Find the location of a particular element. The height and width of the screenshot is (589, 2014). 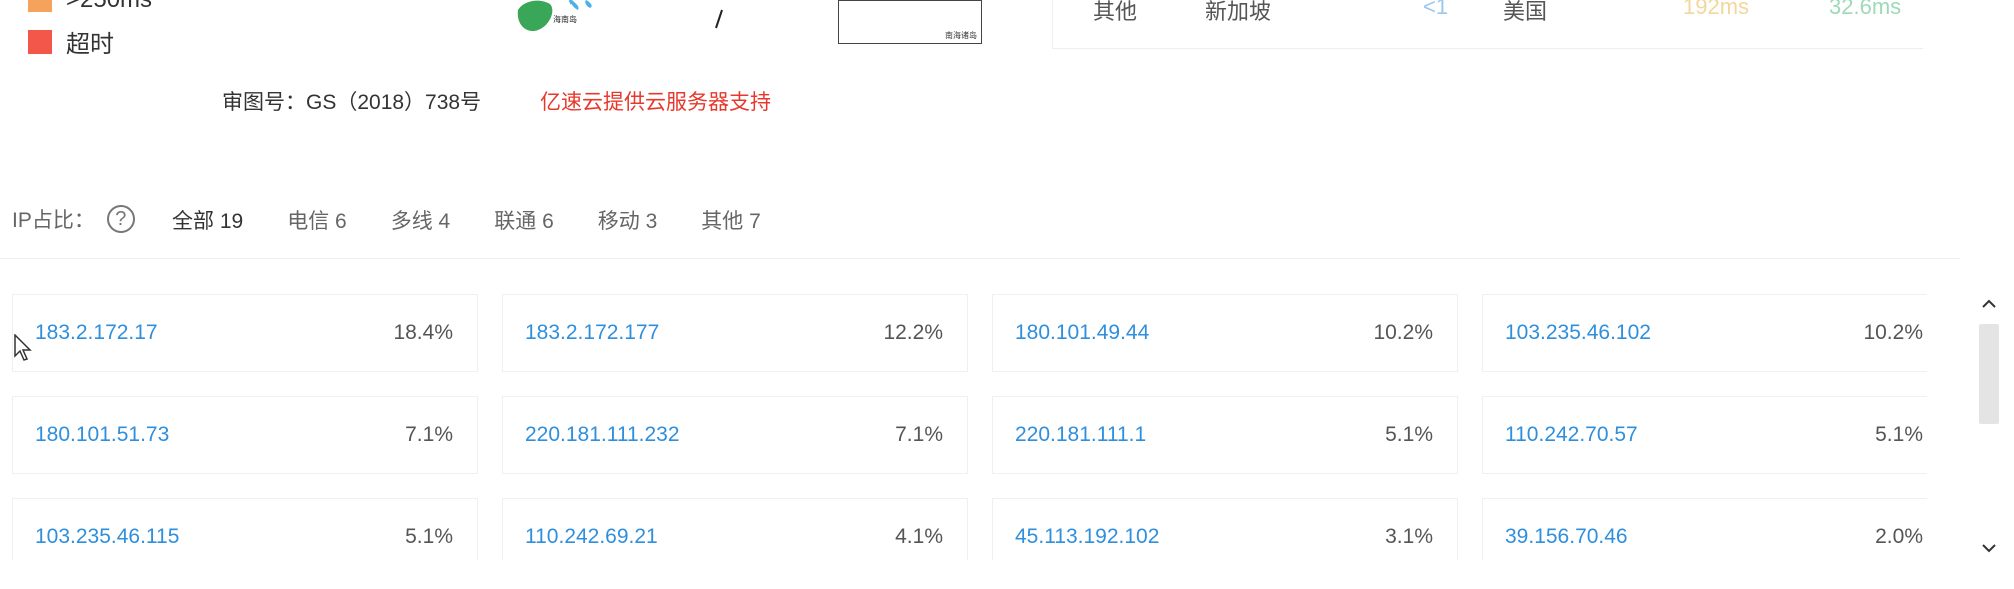

map-island-label: 海南岛 is located at coordinates (565, 19).